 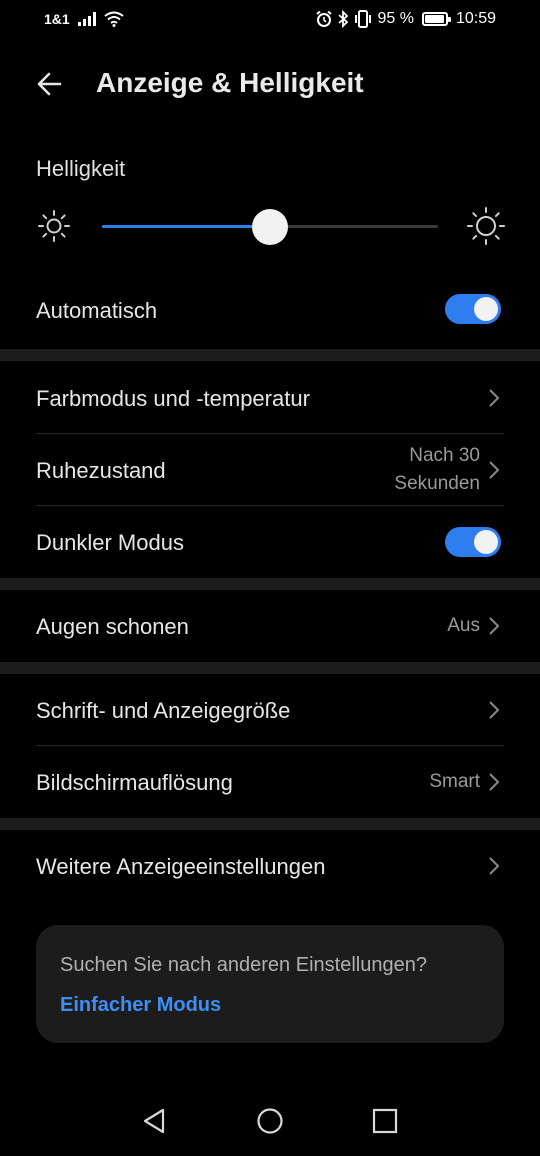 I want to click on brightness-label: Helligkeit, so click(x=81, y=168).